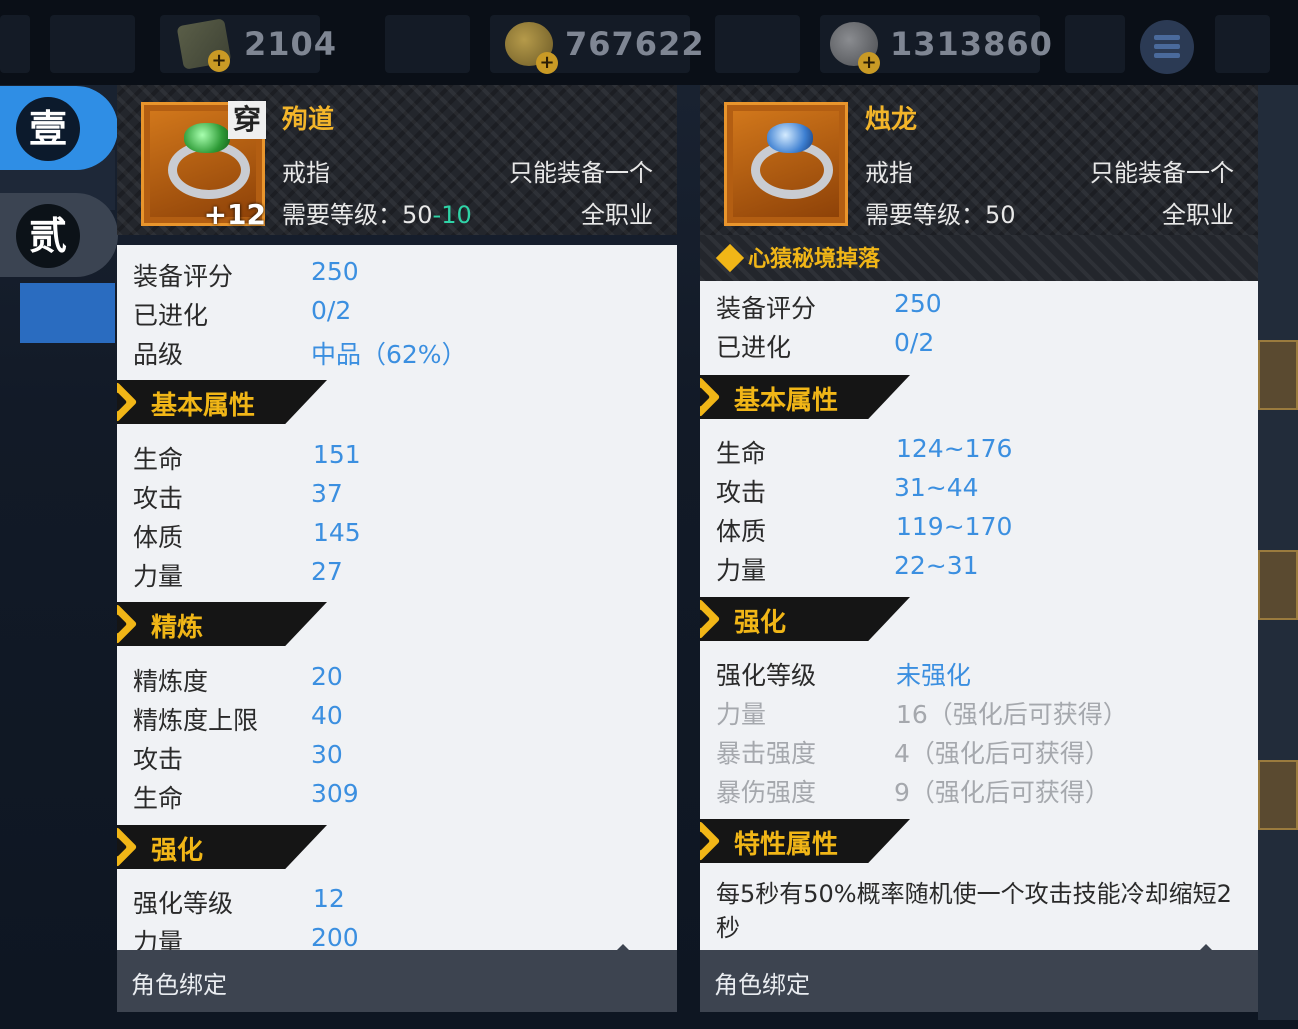 The width and height of the screenshot is (1298, 1029). Describe the element at coordinates (869, 63) in the screenshot. I see `add-silver-button: +` at that location.